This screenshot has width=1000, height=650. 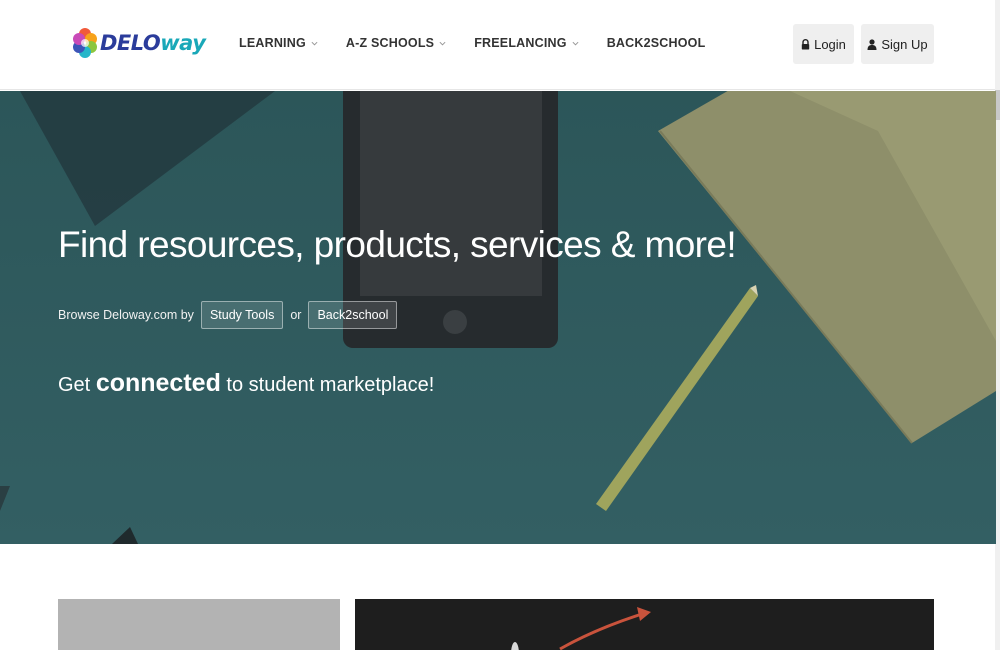 I want to click on nav-learning: LEARNING, so click(x=278, y=43).